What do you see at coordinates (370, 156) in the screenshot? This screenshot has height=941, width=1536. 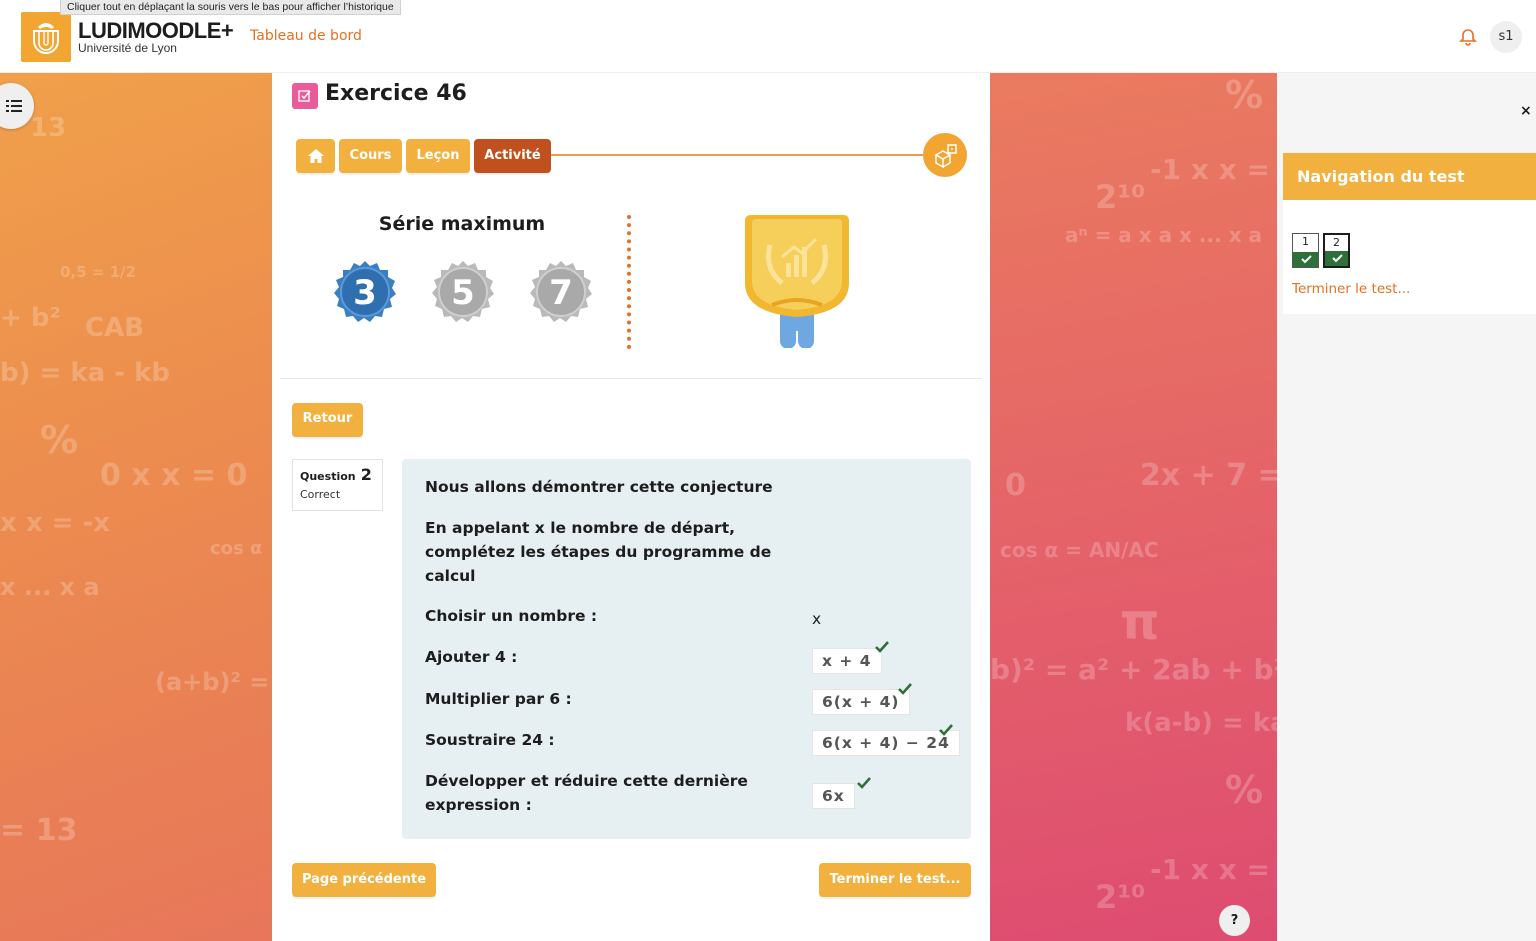 I see `breadcrumb-cours: Cours` at bounding box center [370, 156].